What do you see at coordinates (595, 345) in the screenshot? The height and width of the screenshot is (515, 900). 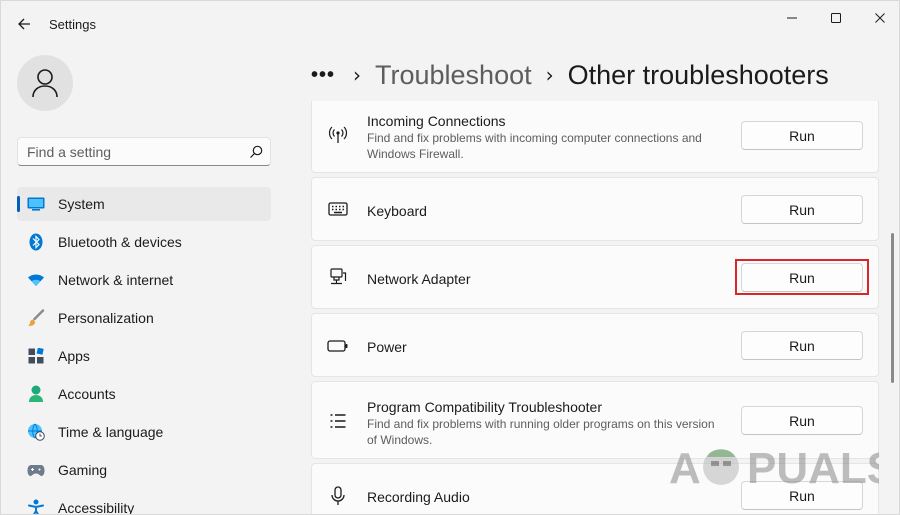 I see `troubleshooter-power: Power Run` at bounding box center [595, 345].